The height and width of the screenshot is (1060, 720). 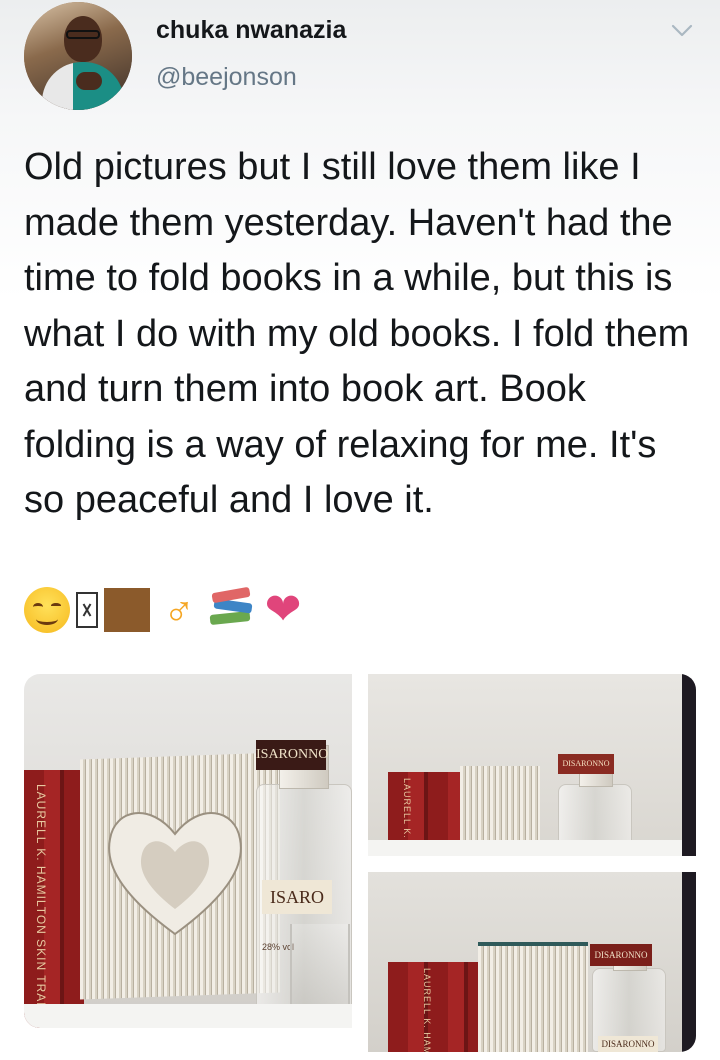 What do you see at coordinates (175, 874) in the screenshot?
I see `heart-shape` at bounding box center [175, 874].